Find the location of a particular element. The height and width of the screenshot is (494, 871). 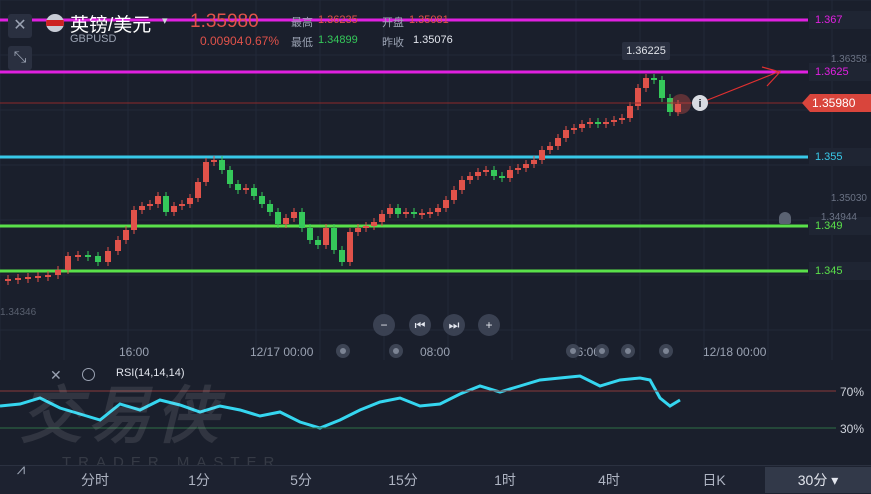

tab-timeframe: 分时 is located at coordinates (95, 480).